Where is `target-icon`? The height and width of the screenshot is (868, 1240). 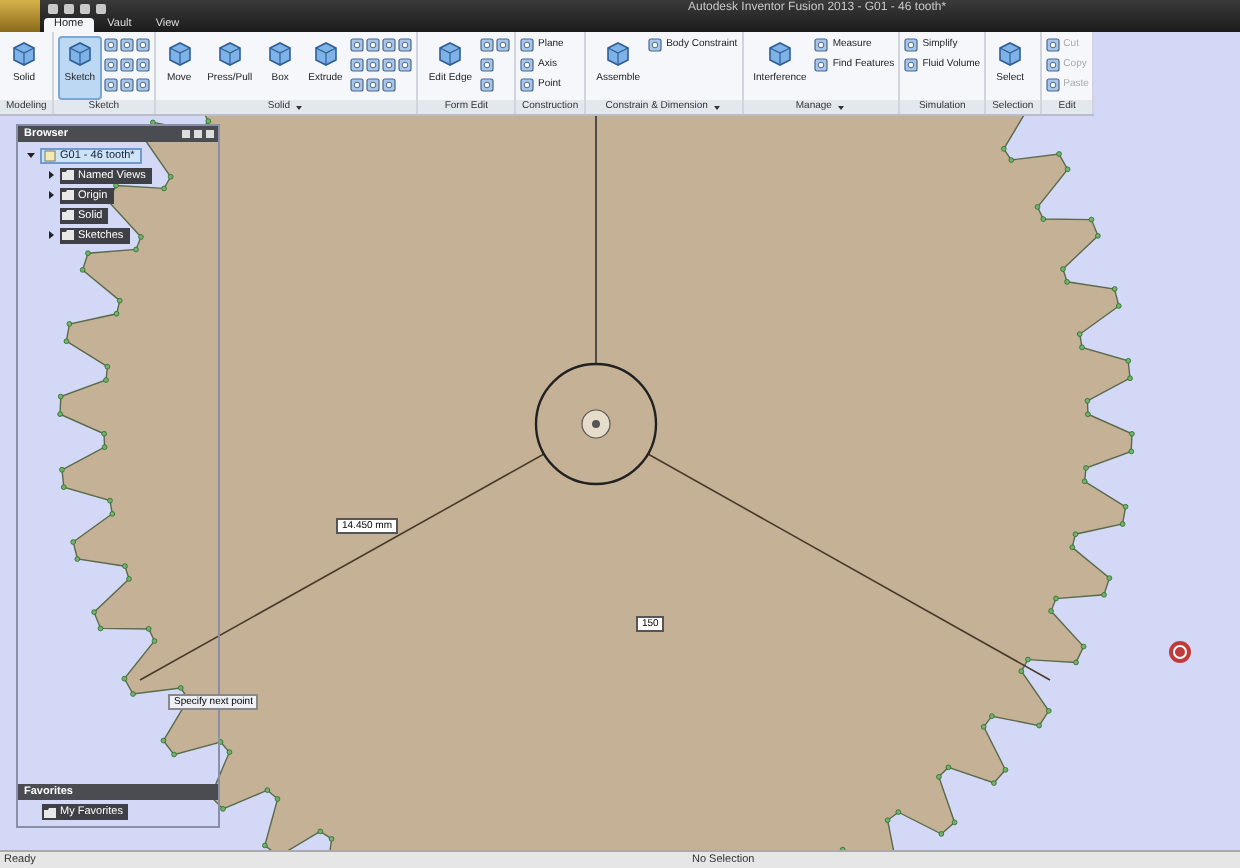
target-icon is located at coordinates (1180, 652).